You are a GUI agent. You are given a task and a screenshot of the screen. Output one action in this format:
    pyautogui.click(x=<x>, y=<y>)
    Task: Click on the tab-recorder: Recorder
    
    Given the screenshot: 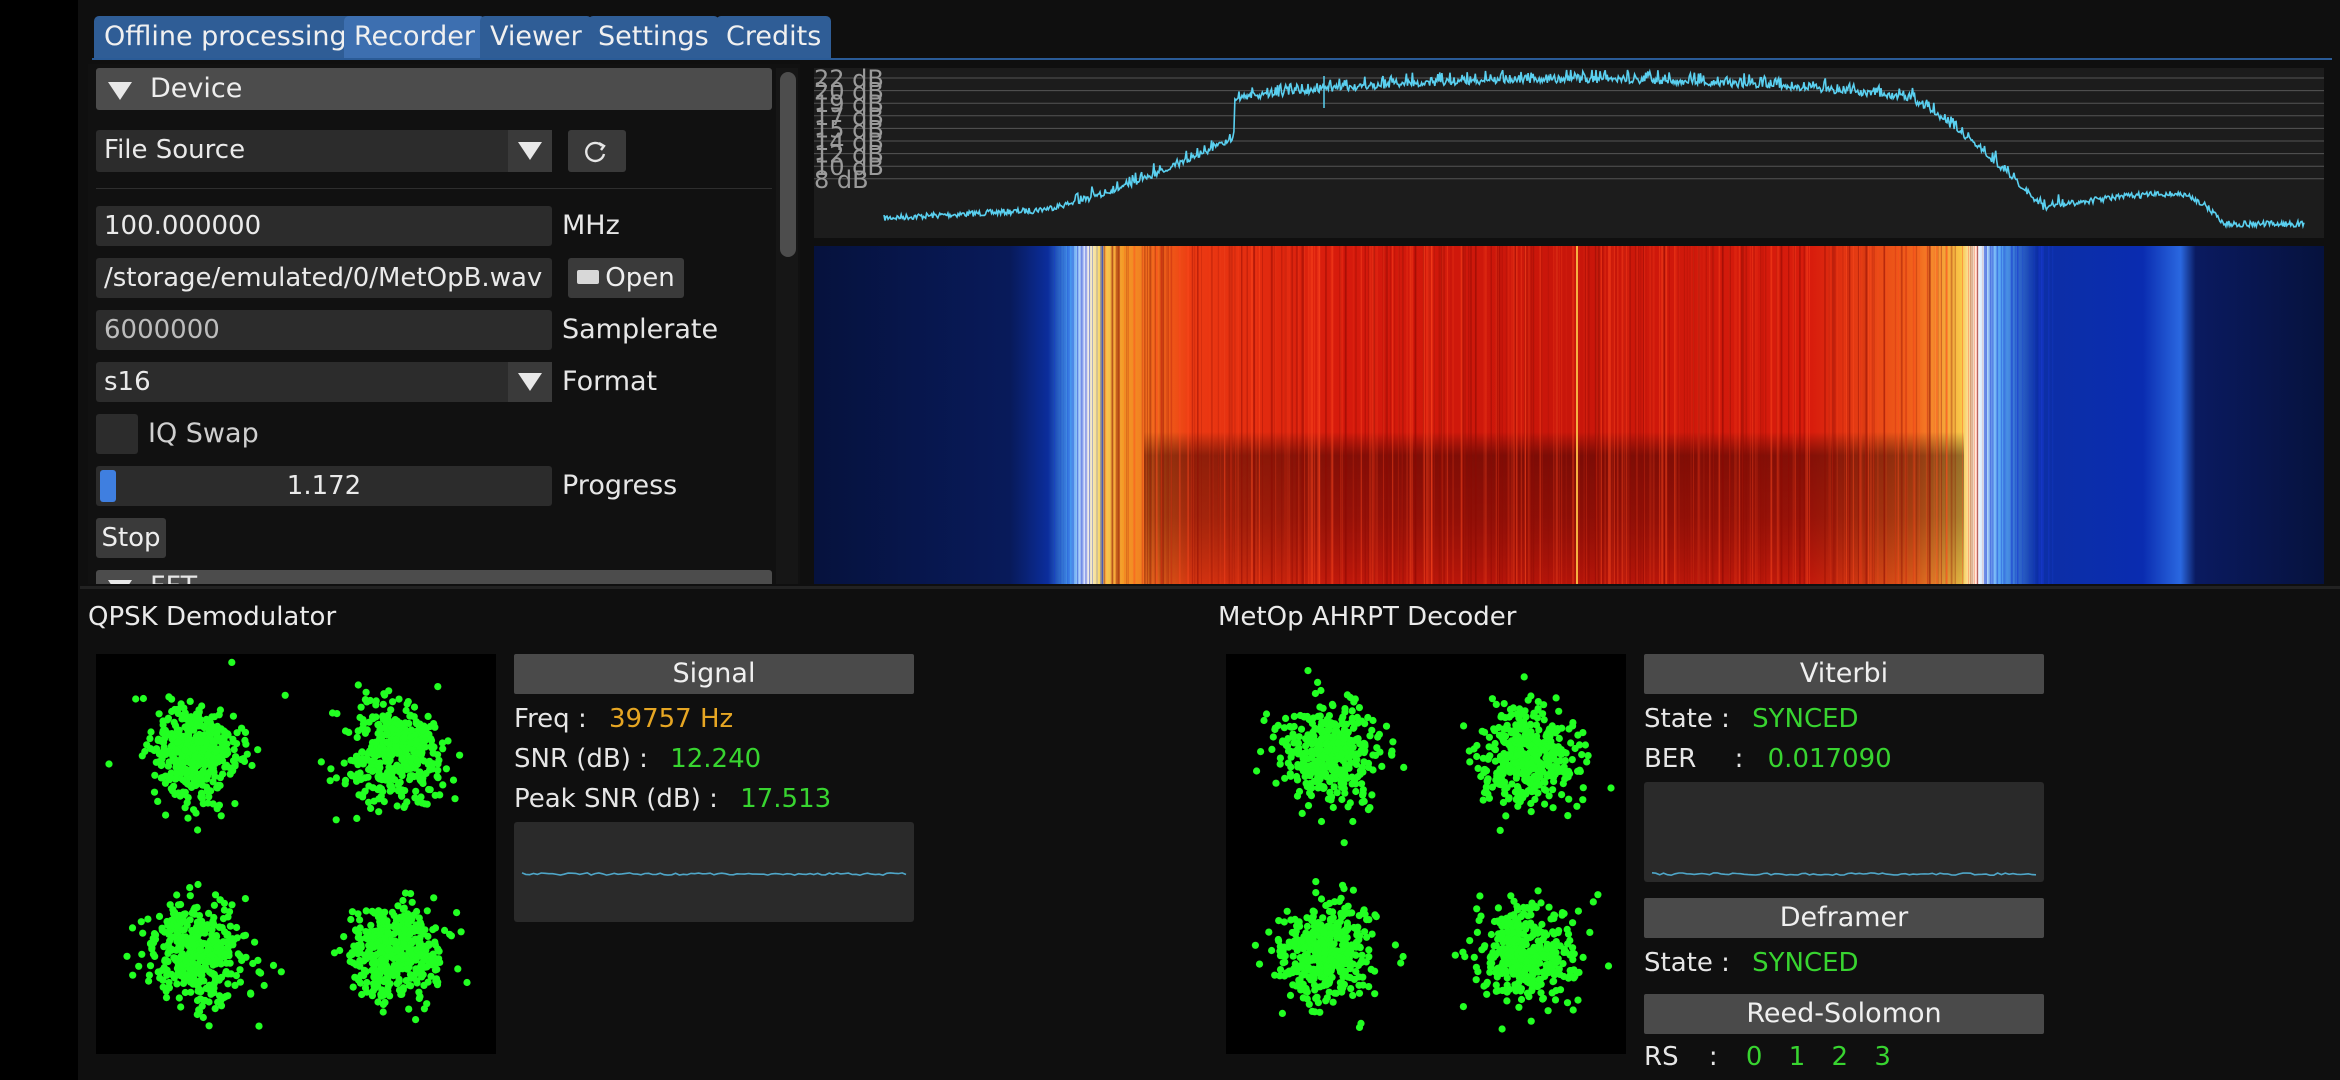 What is the action you would take?
    pyautogui.click(x=414, y=37)
    